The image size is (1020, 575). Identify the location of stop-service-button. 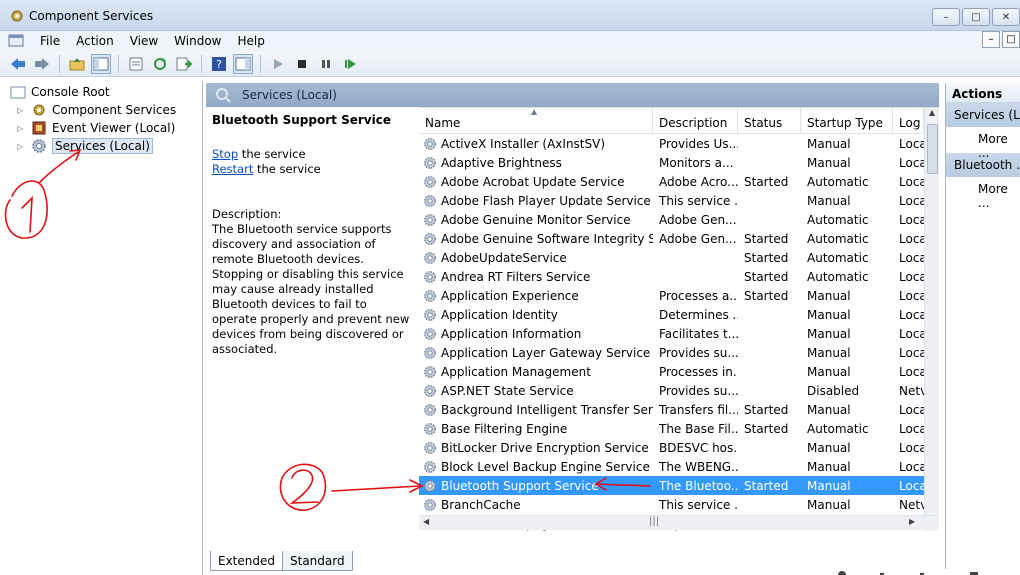
(302, 64).